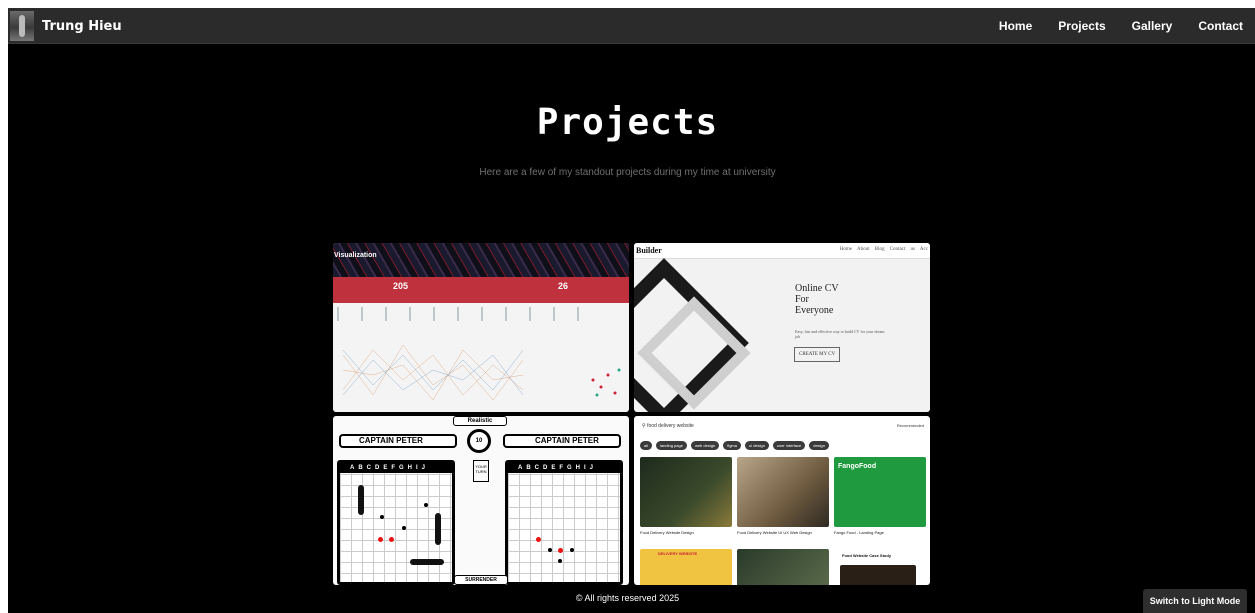 Image resolution: width=1255 pixels, height=613 pixels. What do you see at coordinates (1152, 26) in the screenshot?
I see `nav-link-gallery: Gallery` at bounding box center [1152, 26].